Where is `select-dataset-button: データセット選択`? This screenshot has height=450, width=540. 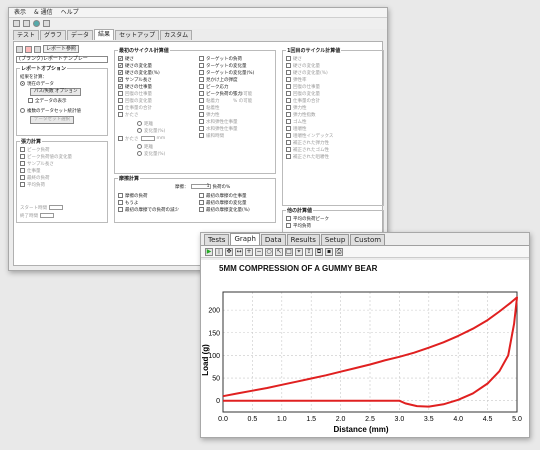
select-dataset-button: データセット選択 is located at coordinates (52, 120).